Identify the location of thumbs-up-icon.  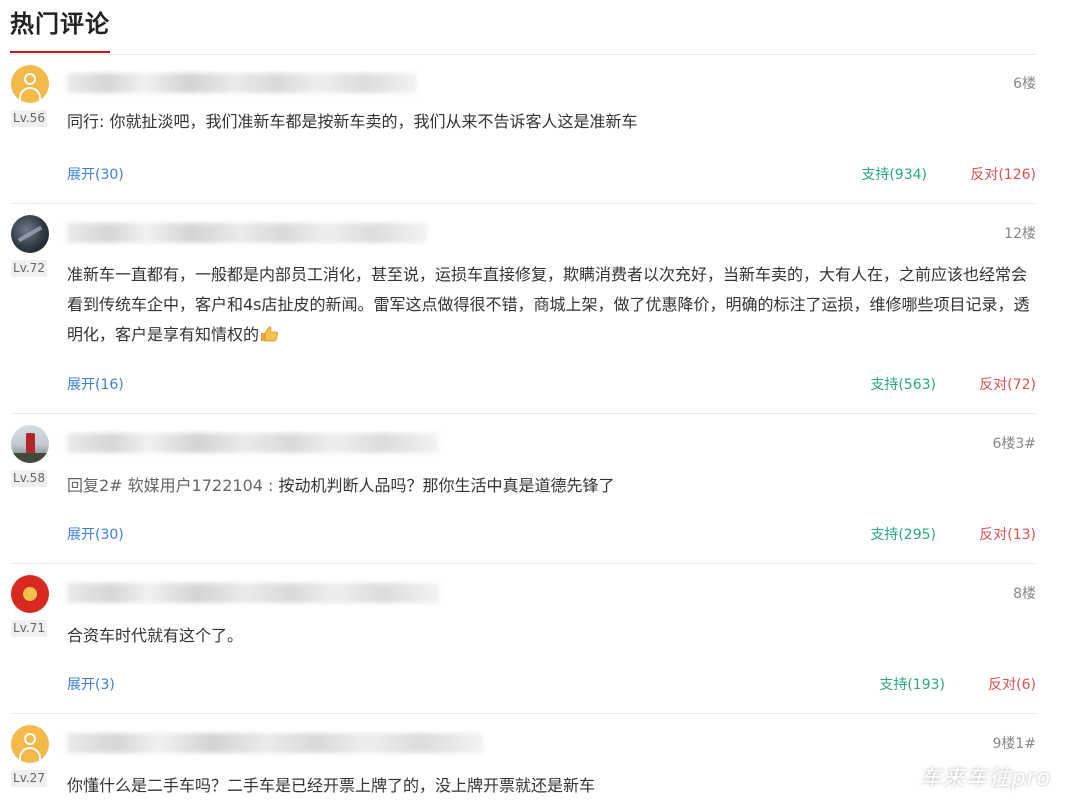
(270, 334).